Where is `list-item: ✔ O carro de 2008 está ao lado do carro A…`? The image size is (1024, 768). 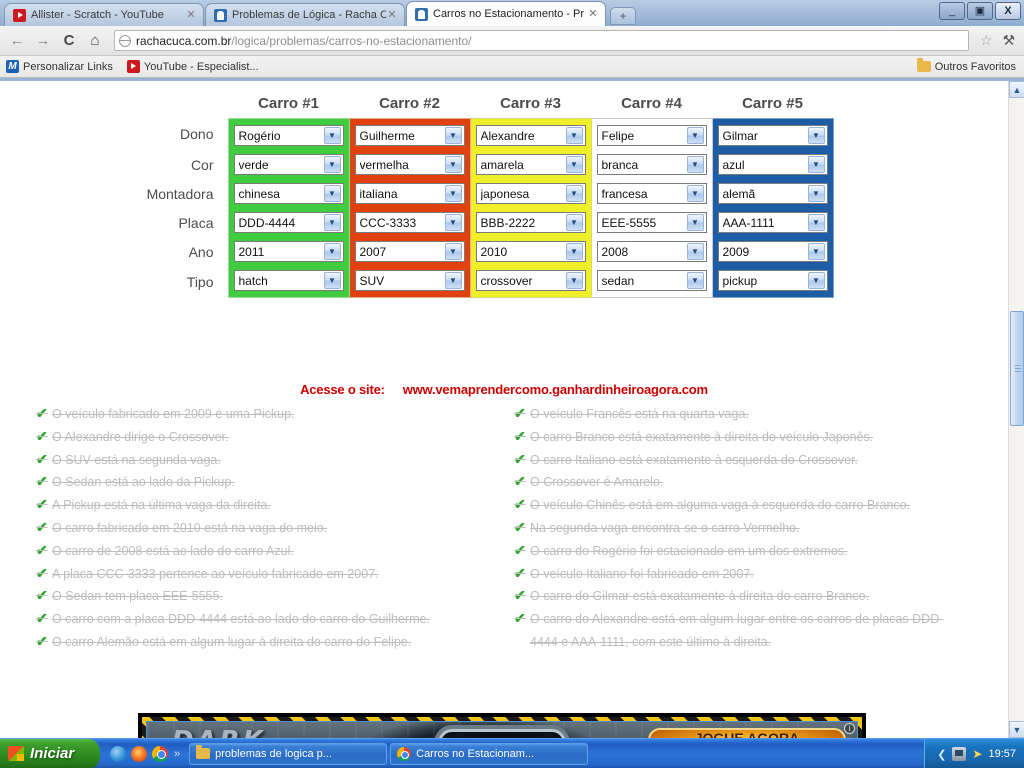
list-item: ✔ O carro de 2008 está ao lado do carro A… is located at coordinates (270, 551).